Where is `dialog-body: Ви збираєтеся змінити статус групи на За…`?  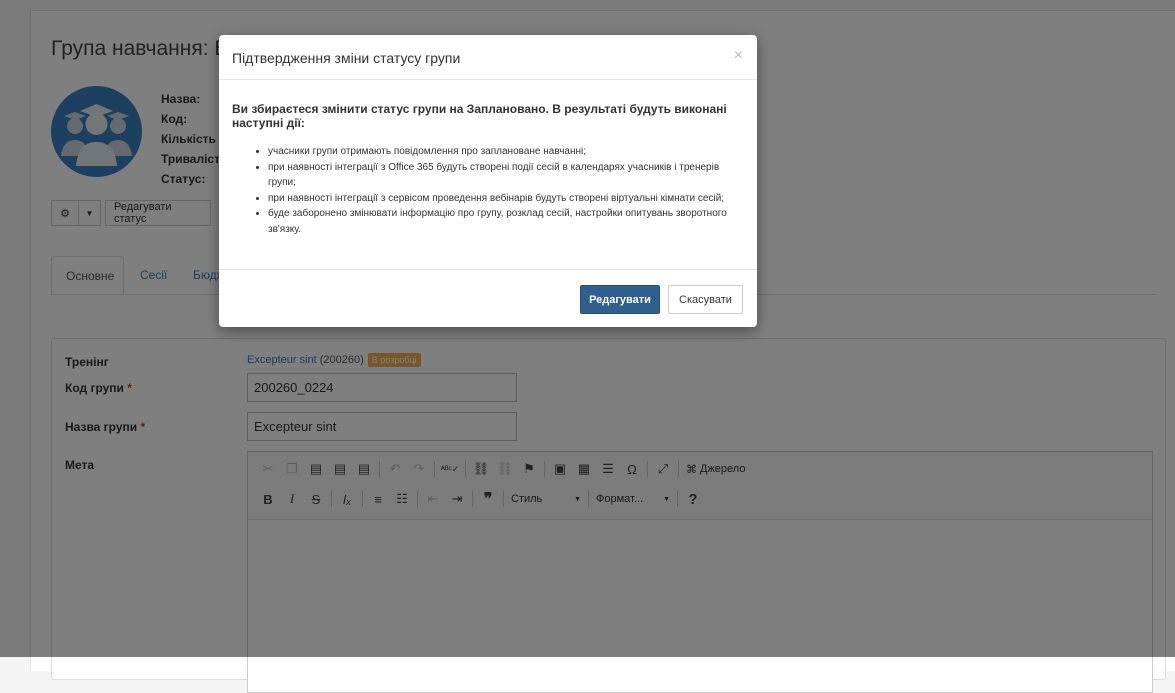 dialog-body: Ви збираєтеся змінити статус групи на За… is located at coordinates (488, 158).